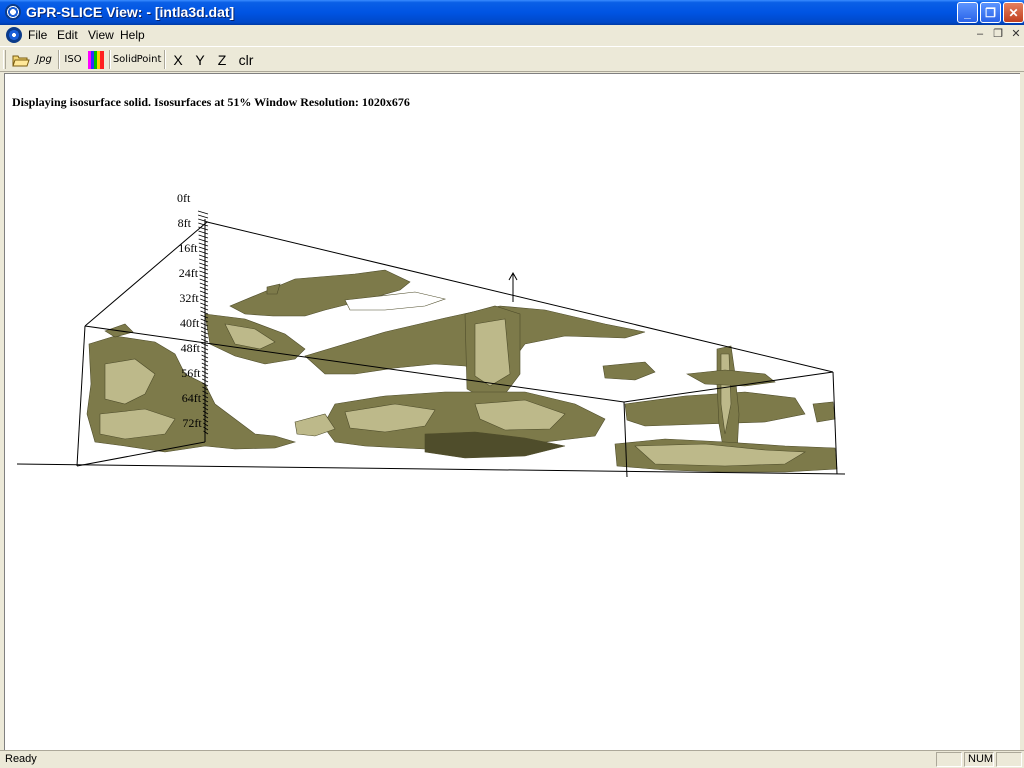  I want to click on toolbar-grip, so click(4, 59).